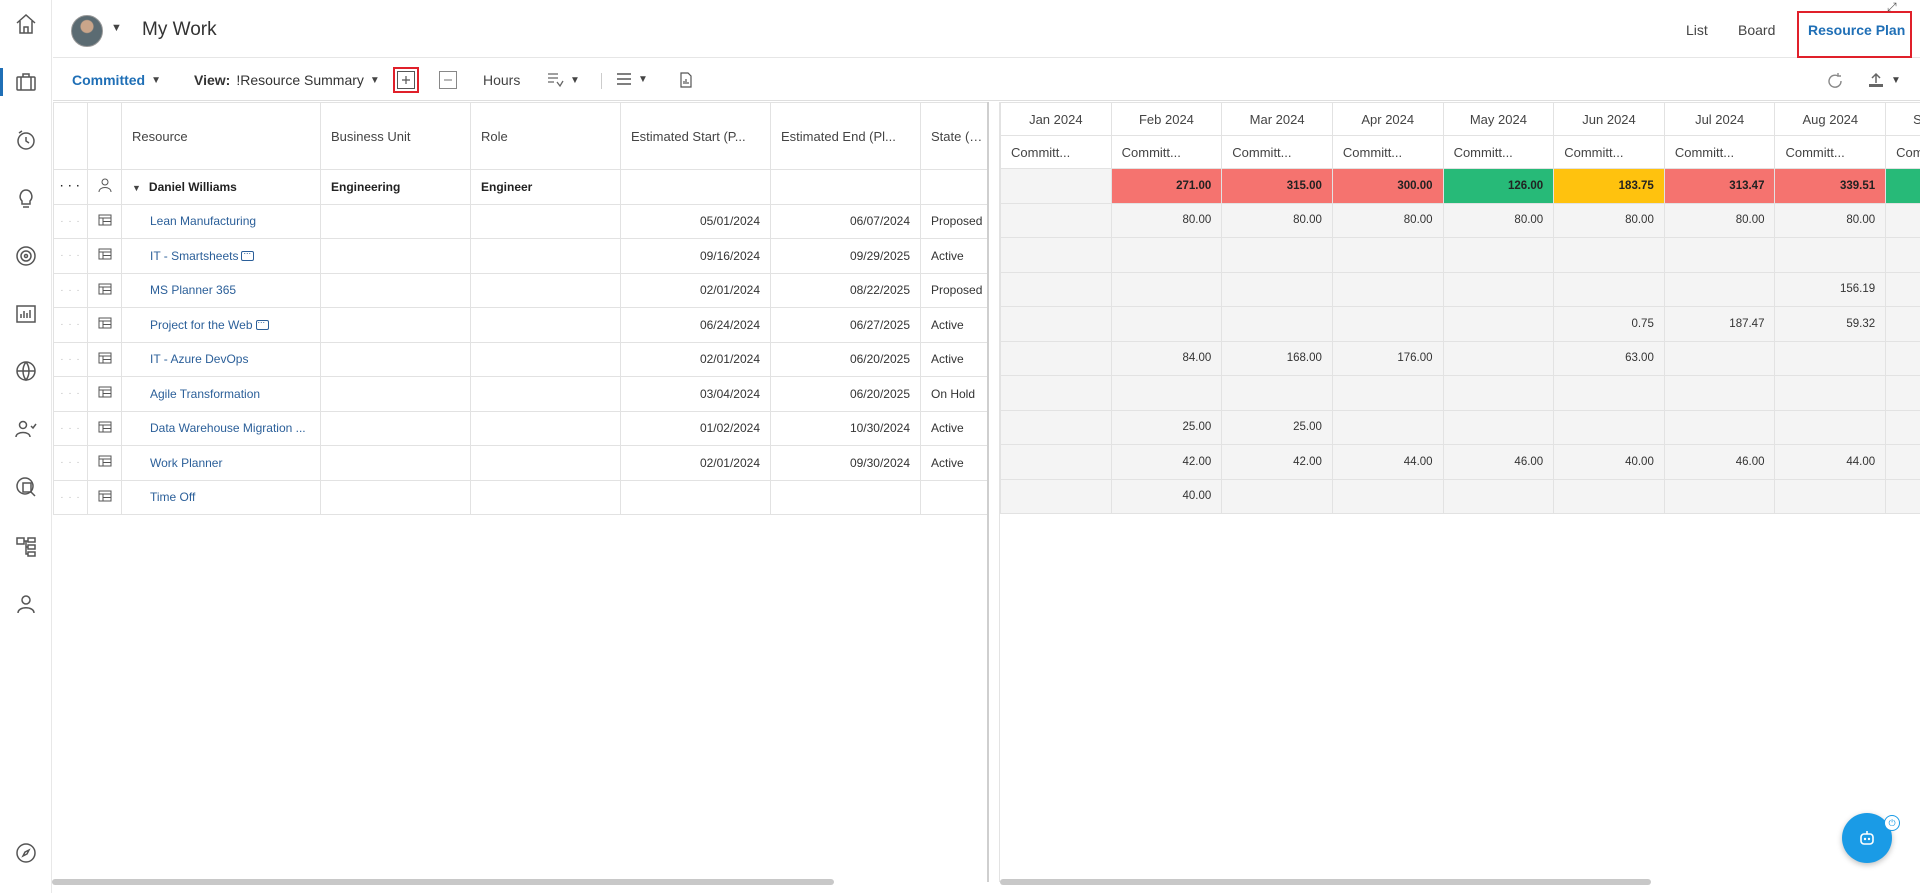 The image size is (1920, 893). I want to click on collapse-caret-icon: ▼, so click(136, 188).